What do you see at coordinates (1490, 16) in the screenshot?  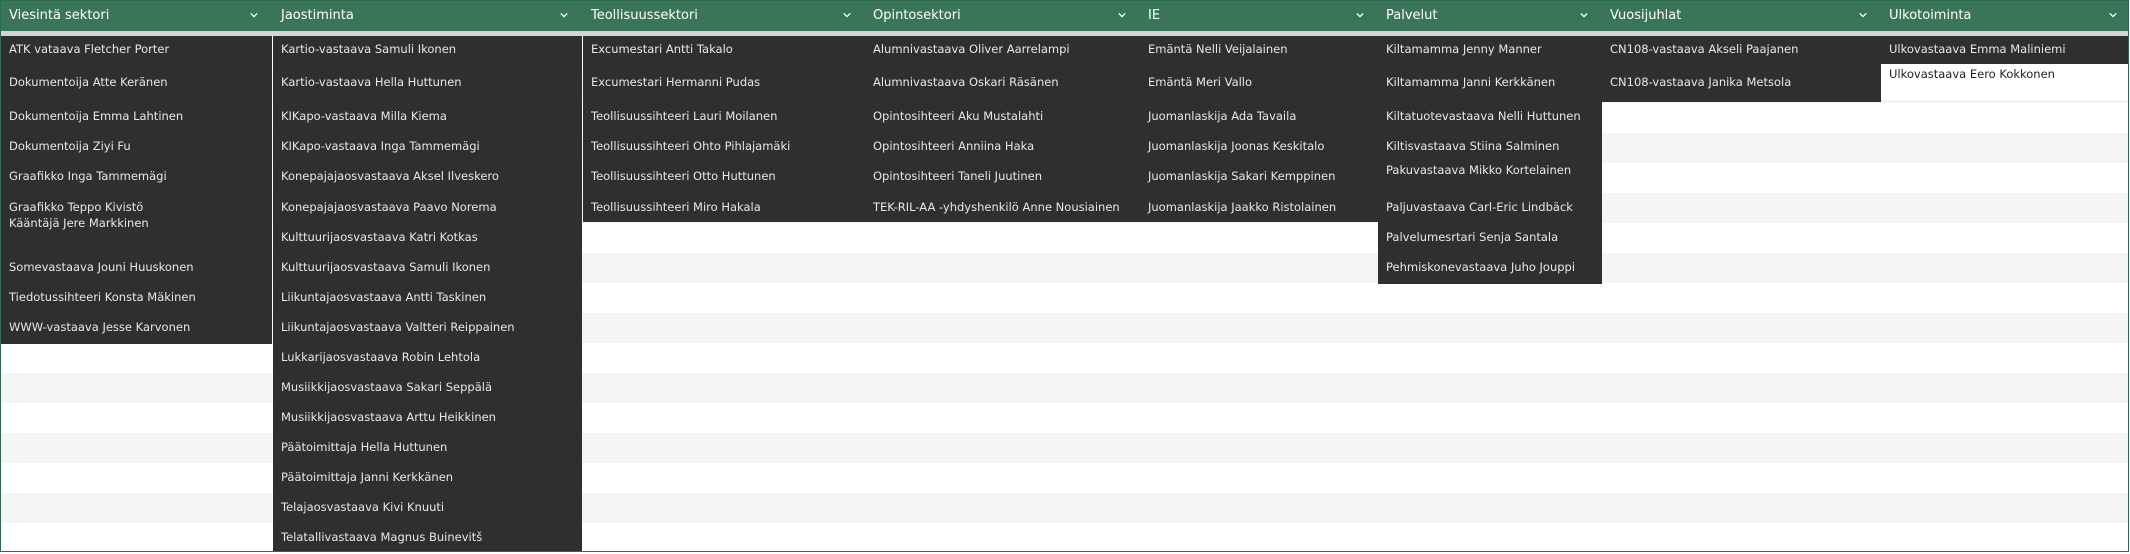 I see `column-header-palvelut: Palvelut` at bounding box center [1490, 16].